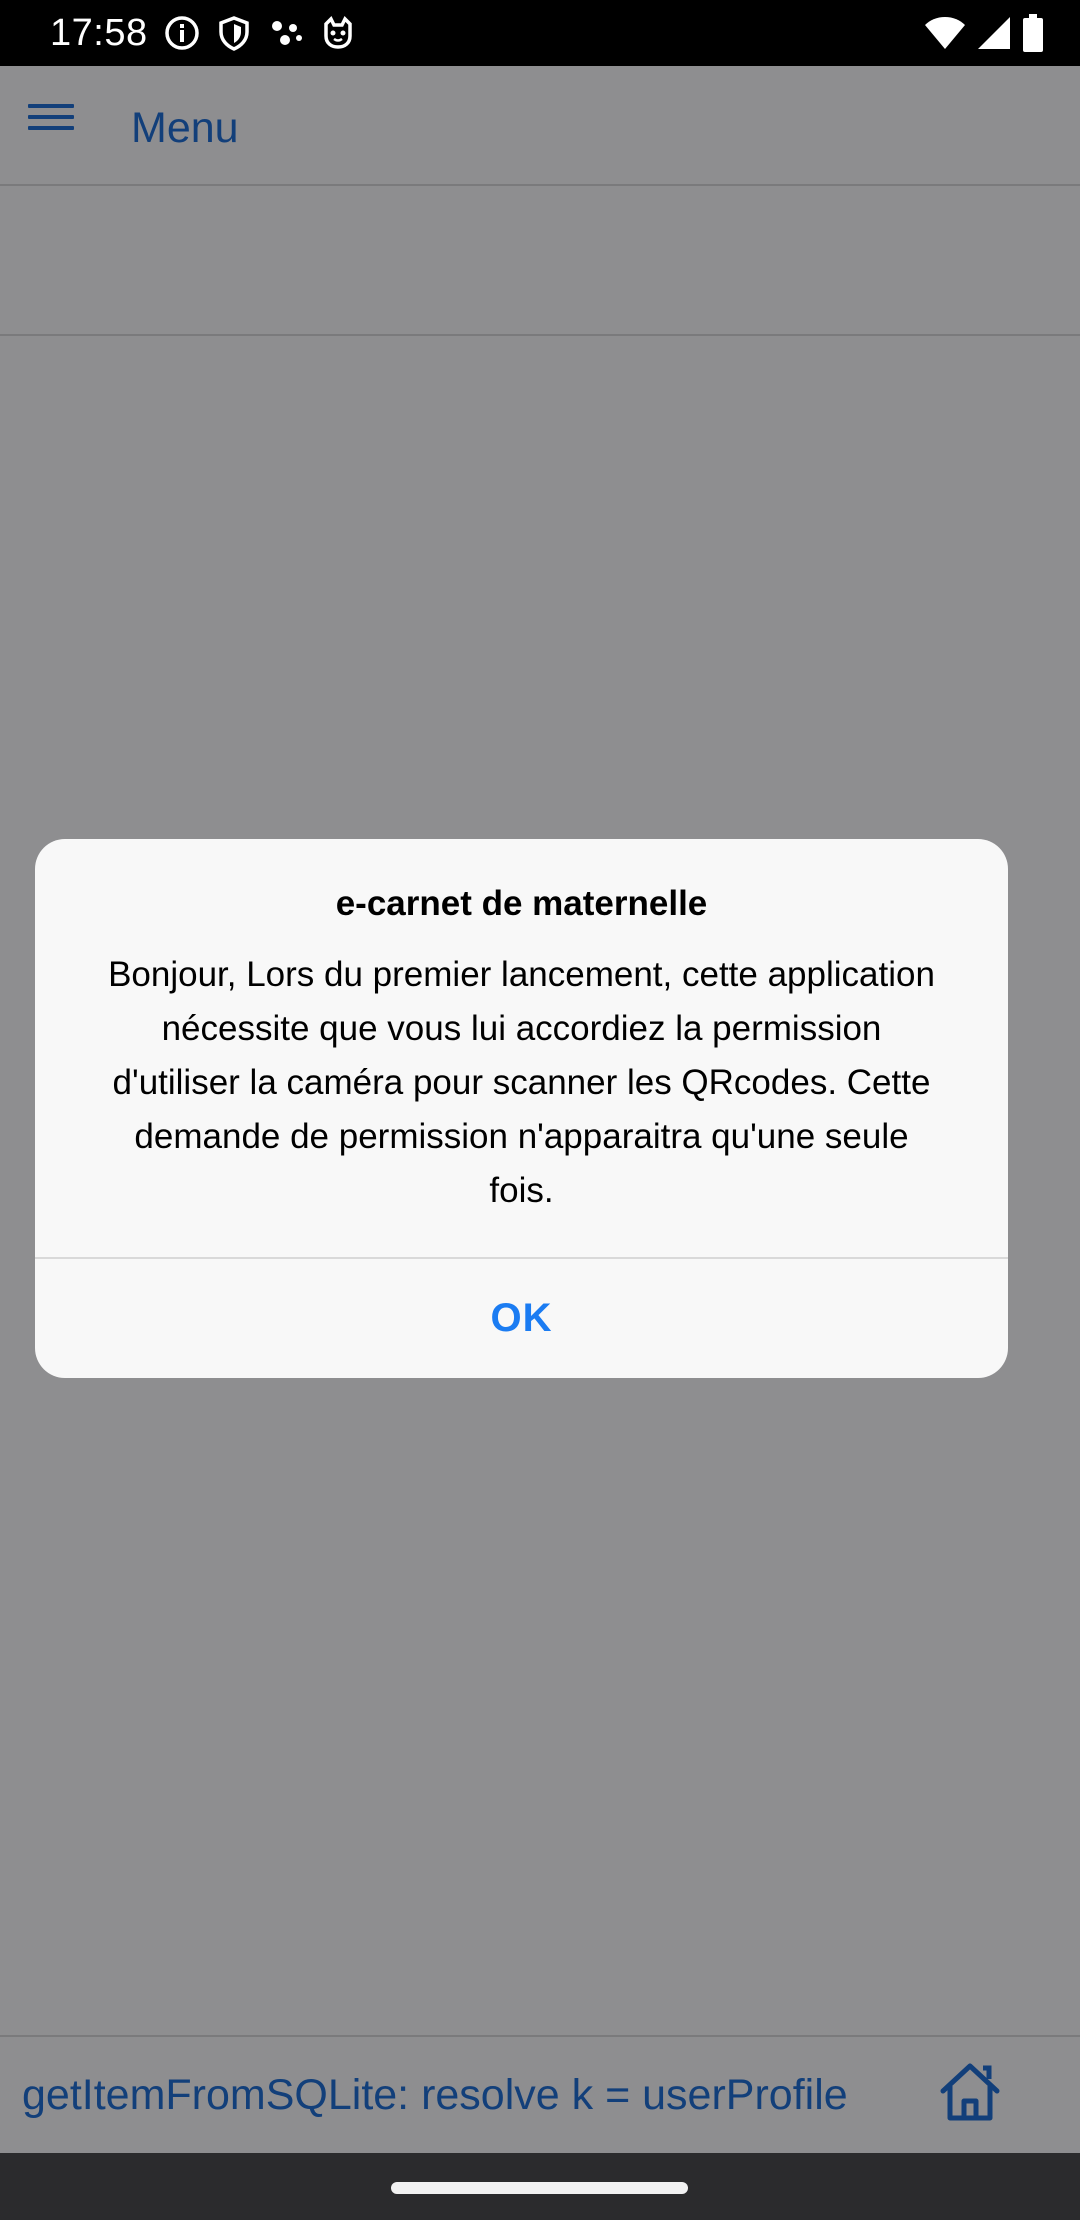  Describe the element at coordinates (338, 32) in the screenshot. I see `cat-face-icon` at that location.